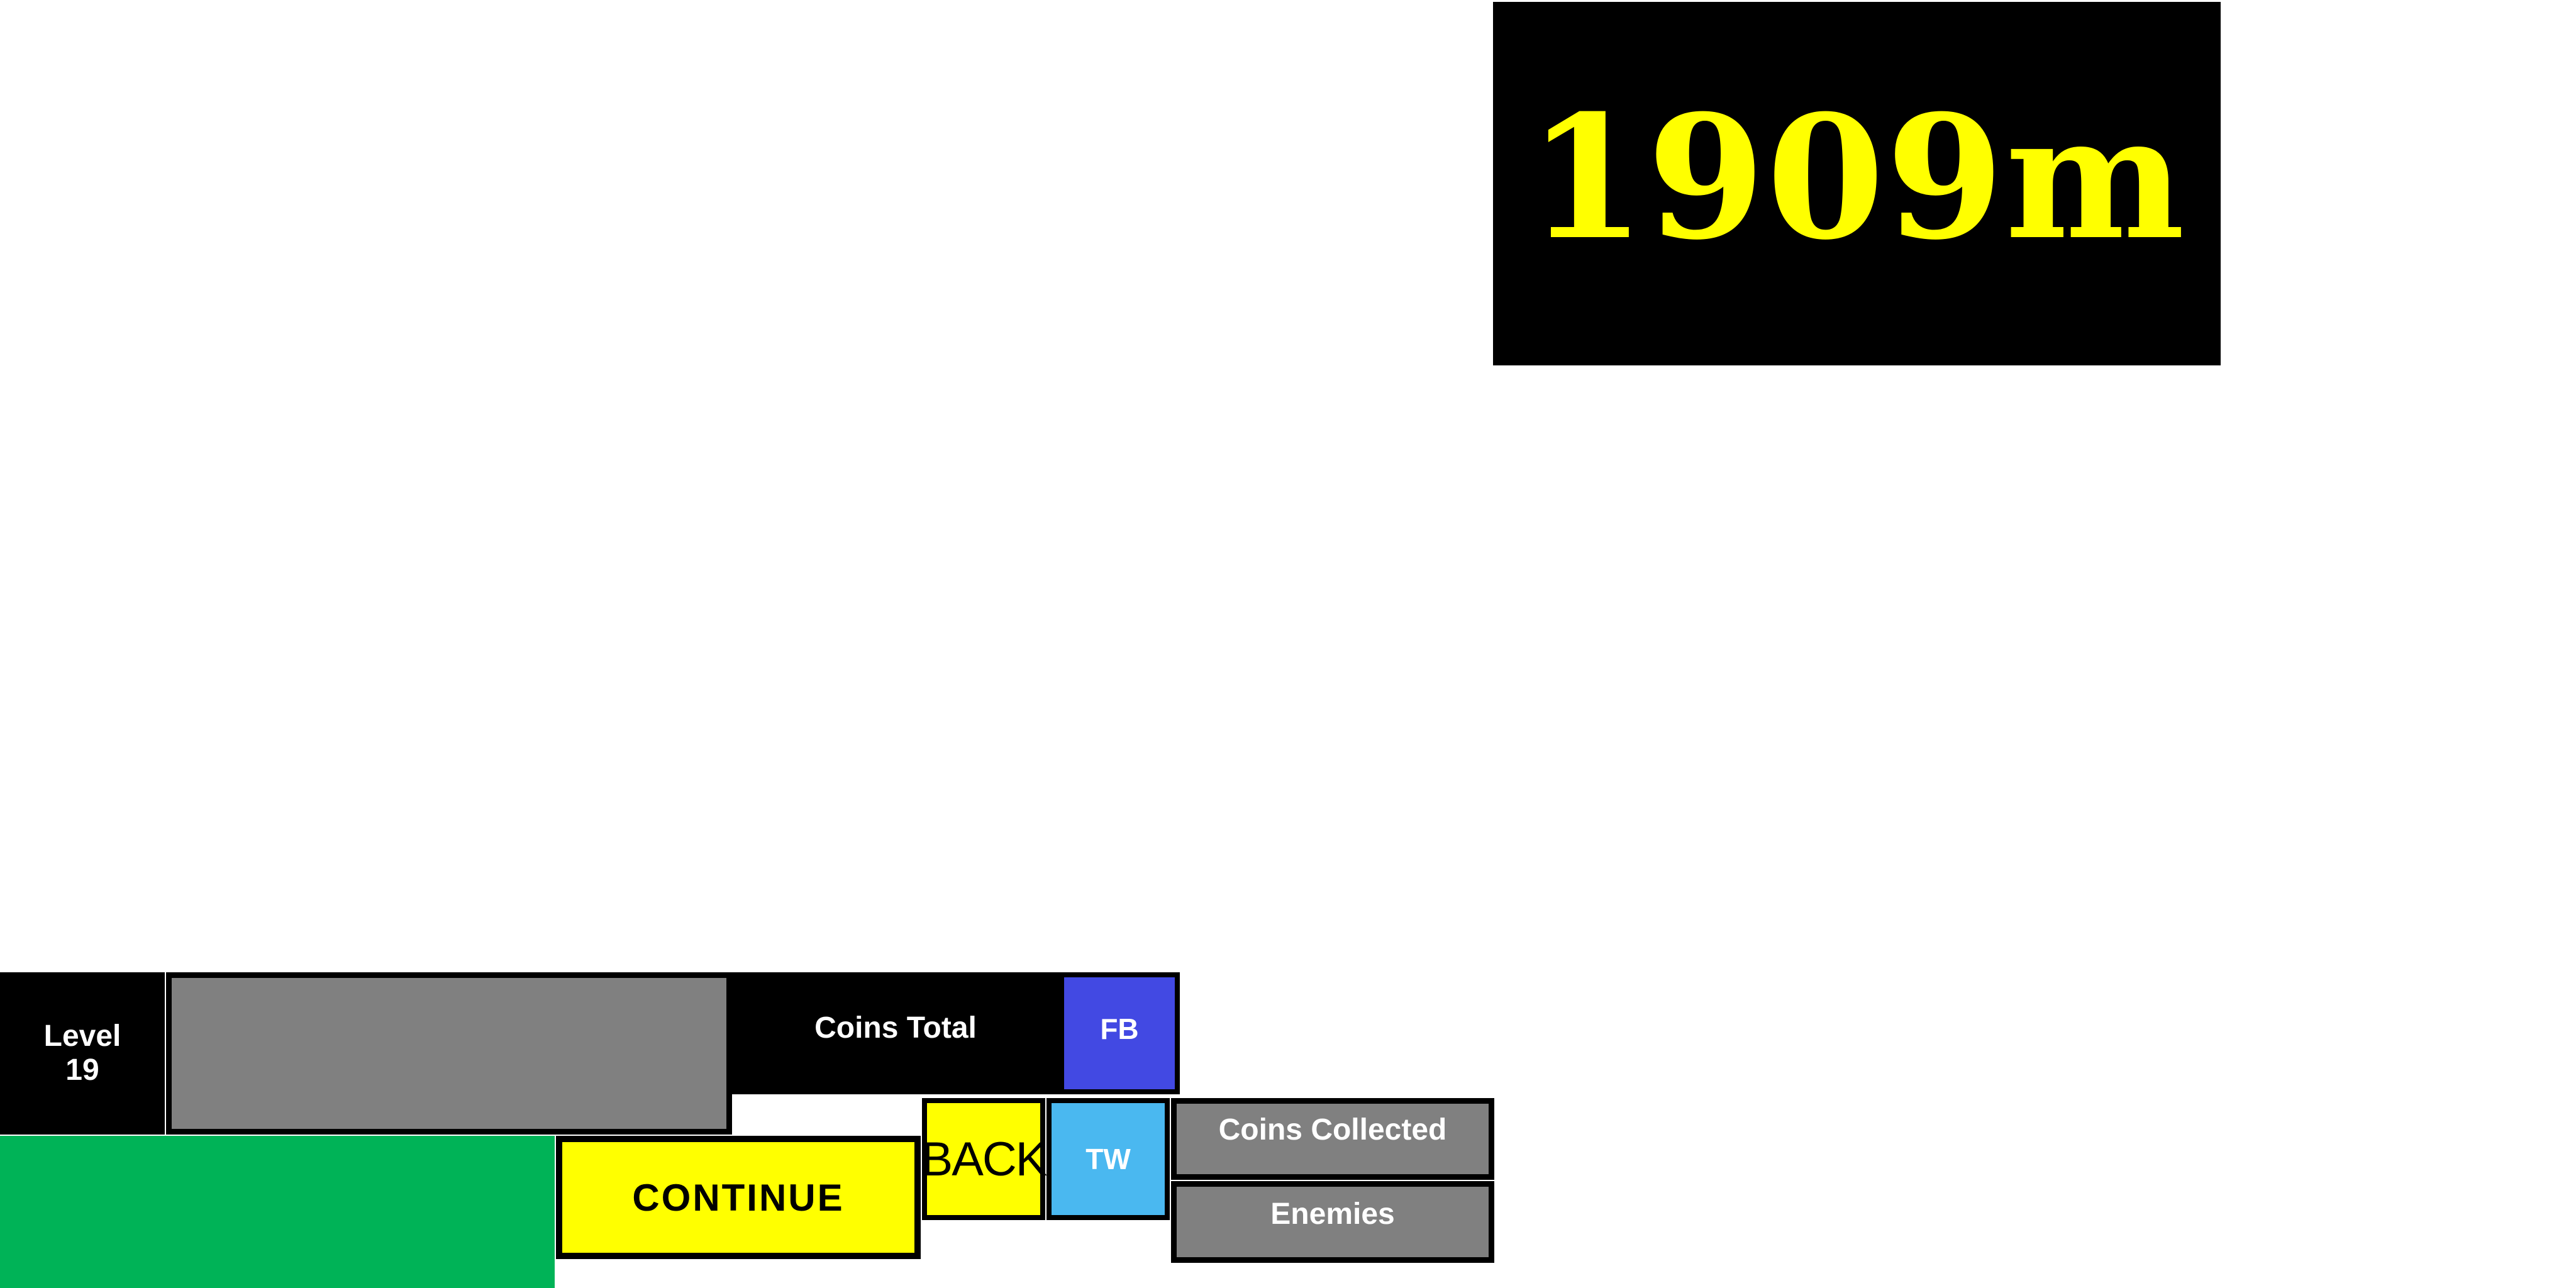  I want to click on continue-button: CONTINUE, so click(738, 1197).